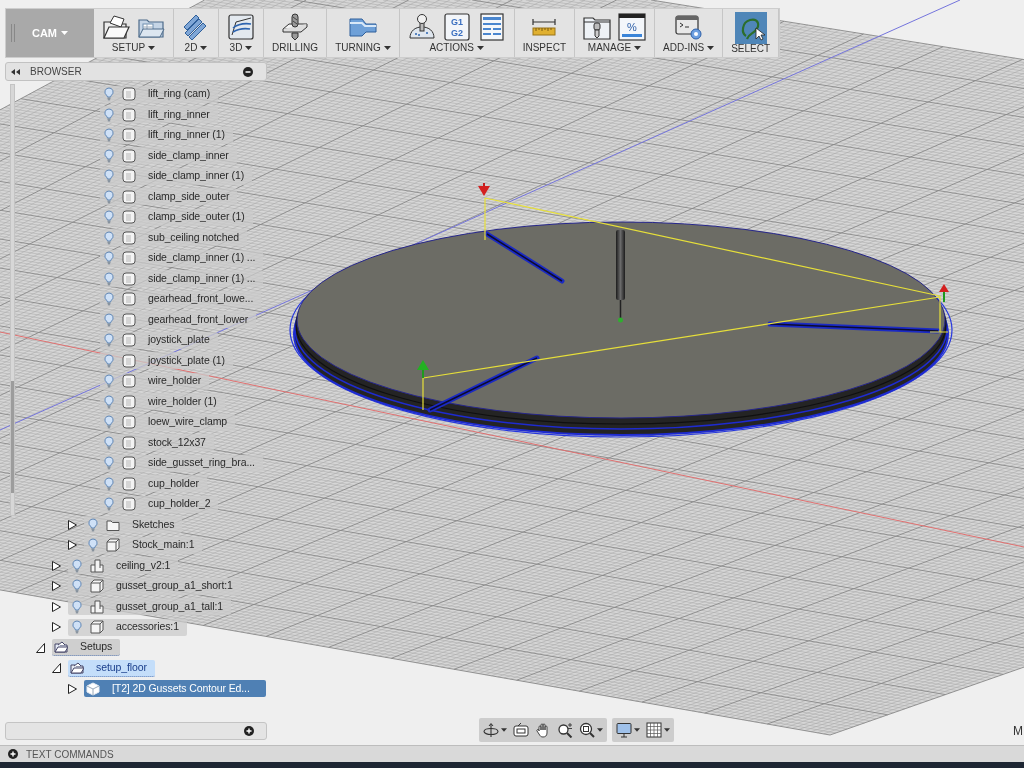  What do you see at coordinates (123, 566) in the screenshot?
I see `tree-item: ceiling_v2:1` at bounding box center [123, 566].